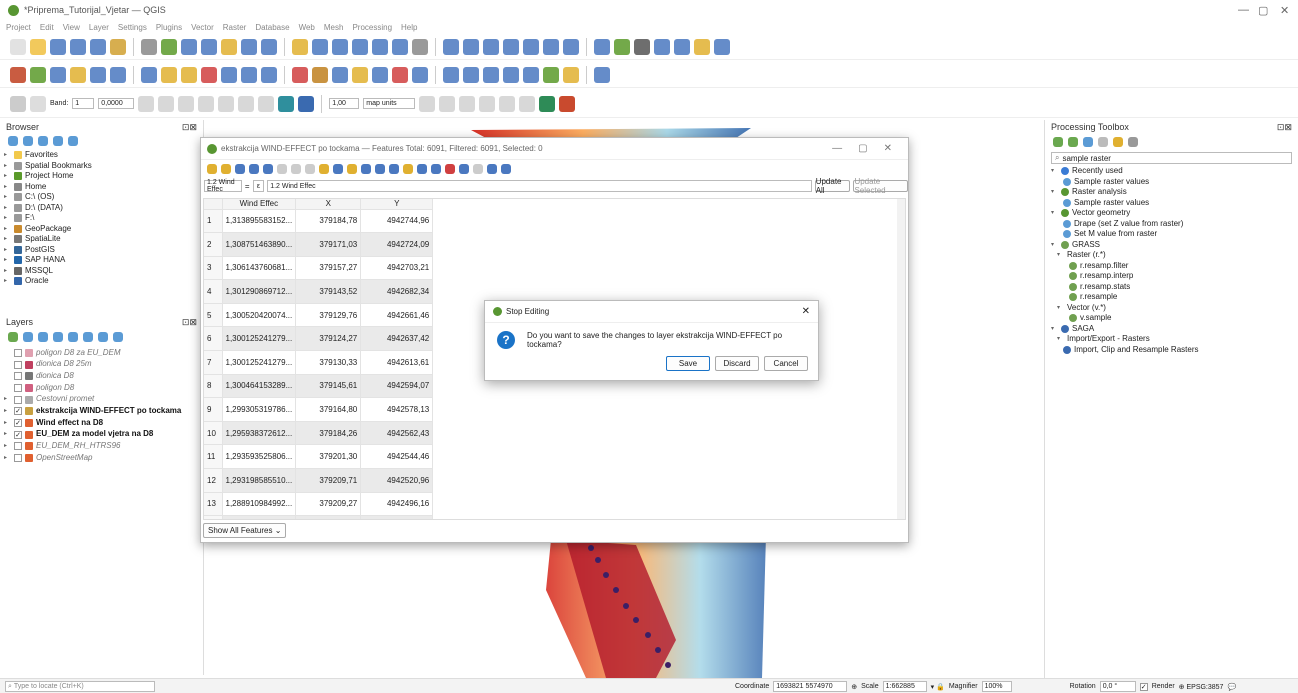 Image resolution: width=1298 pixels, height=693 pixels. What do you see at coordinates (319, 517) in the screenshot?
I see `table-row: 141,284257173538...379199,724942473,46` at bounding box center [319, 517].